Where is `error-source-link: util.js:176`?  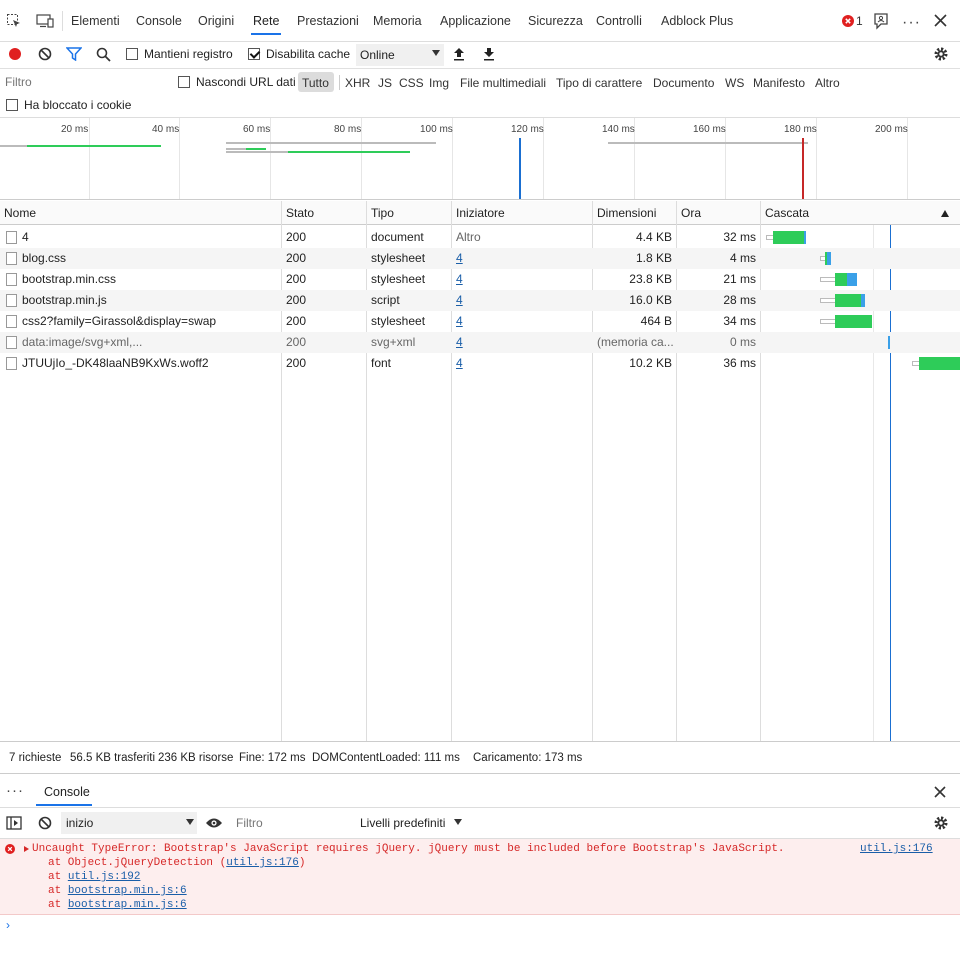 error-source-link: util.js:176 is located at coordinates (896, 849).